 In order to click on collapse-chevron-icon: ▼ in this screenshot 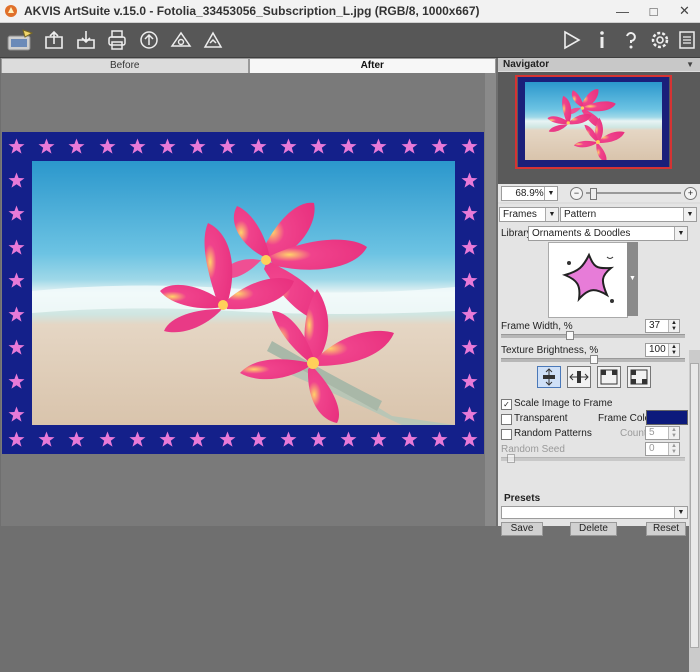, I will do `click(690, 64)`.